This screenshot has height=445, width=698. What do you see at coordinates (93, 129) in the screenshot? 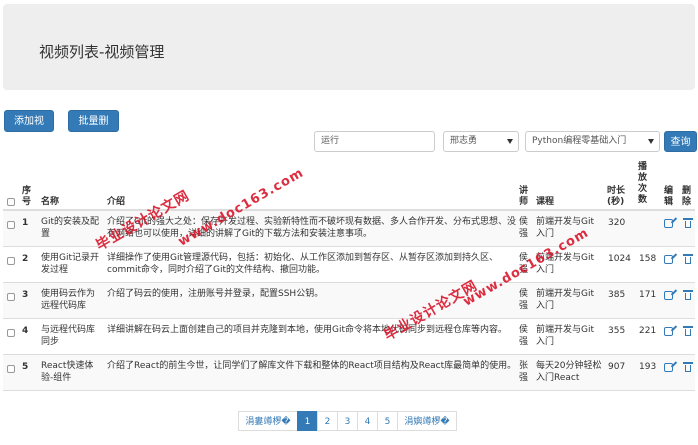
I see `batch-delete-button: 批量删除` at bounding box center [93, 129].